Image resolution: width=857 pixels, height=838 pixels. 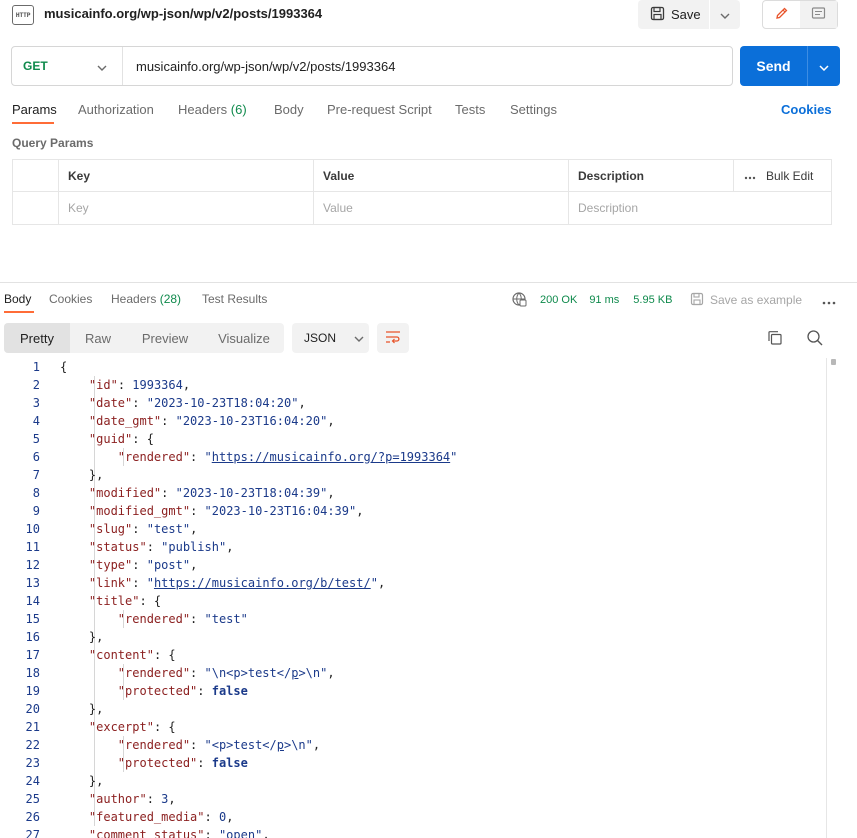 What do you see at coordinates (331, 457) in the screenshot?
I see `code-link: https://musicainfo.org/?p=1993364` at bounding box center [331, 457].